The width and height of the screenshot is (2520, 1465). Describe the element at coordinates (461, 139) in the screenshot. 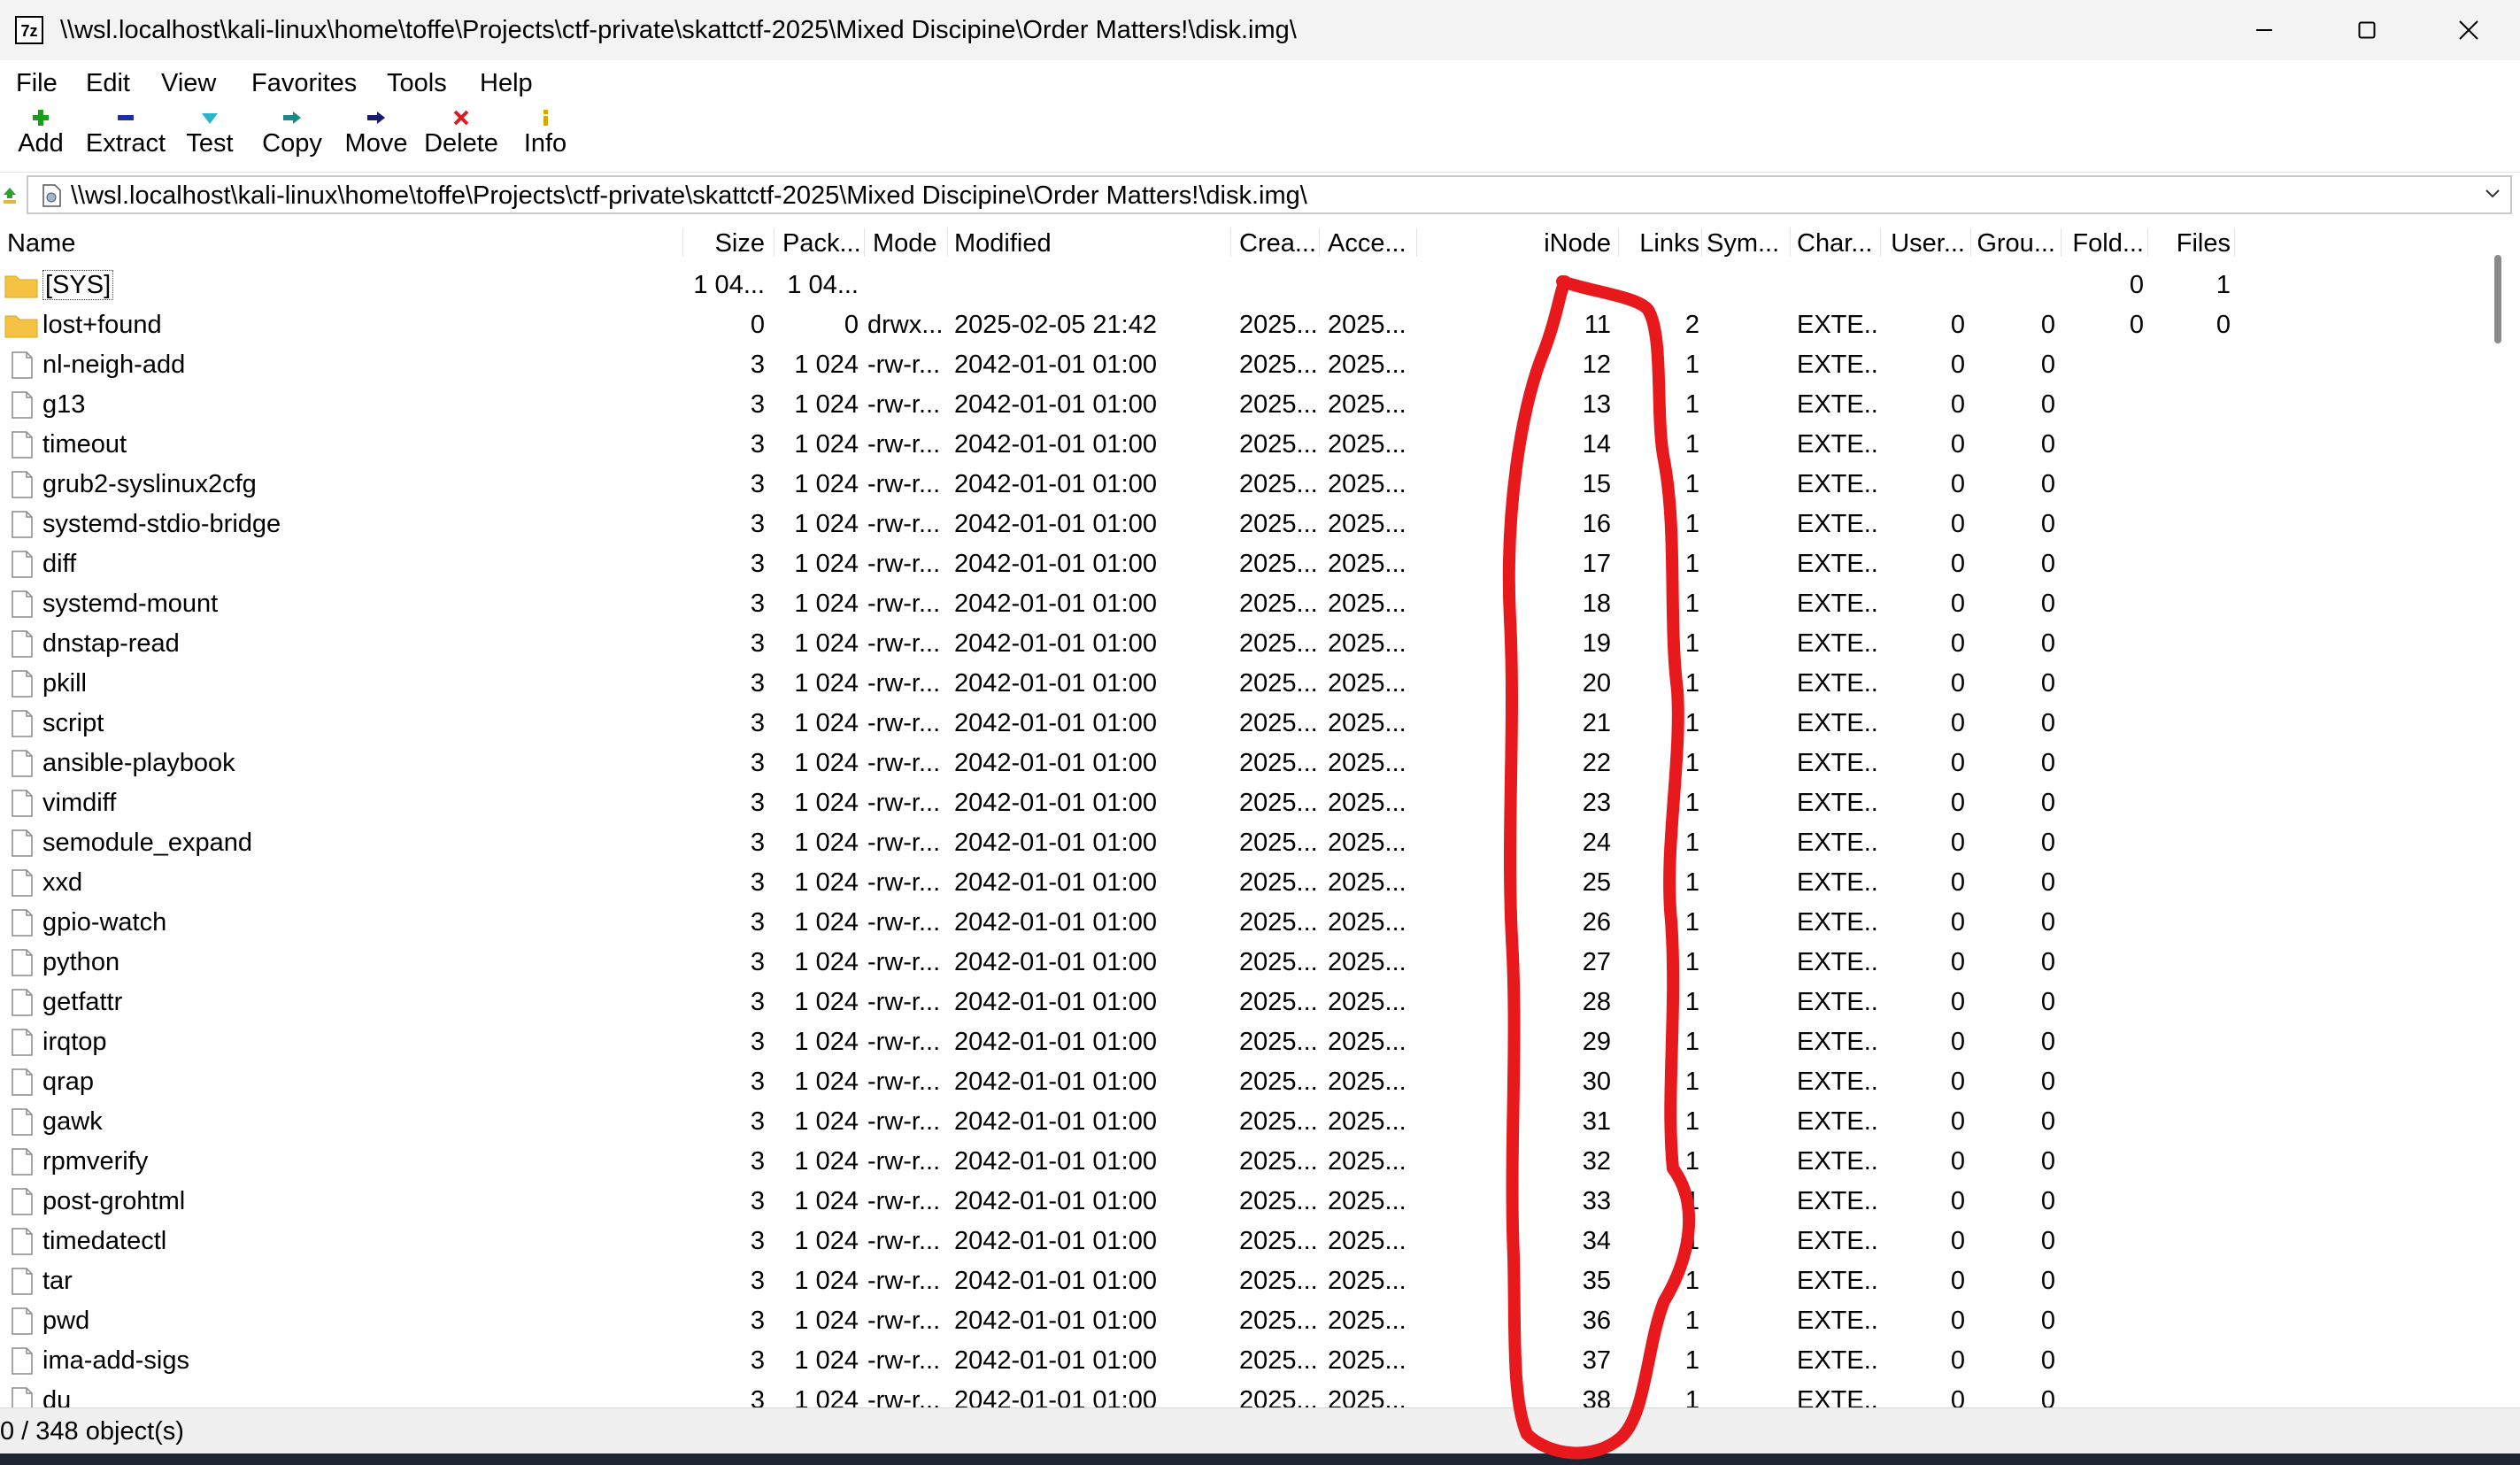

I see `delete-button: Delete` at that location.